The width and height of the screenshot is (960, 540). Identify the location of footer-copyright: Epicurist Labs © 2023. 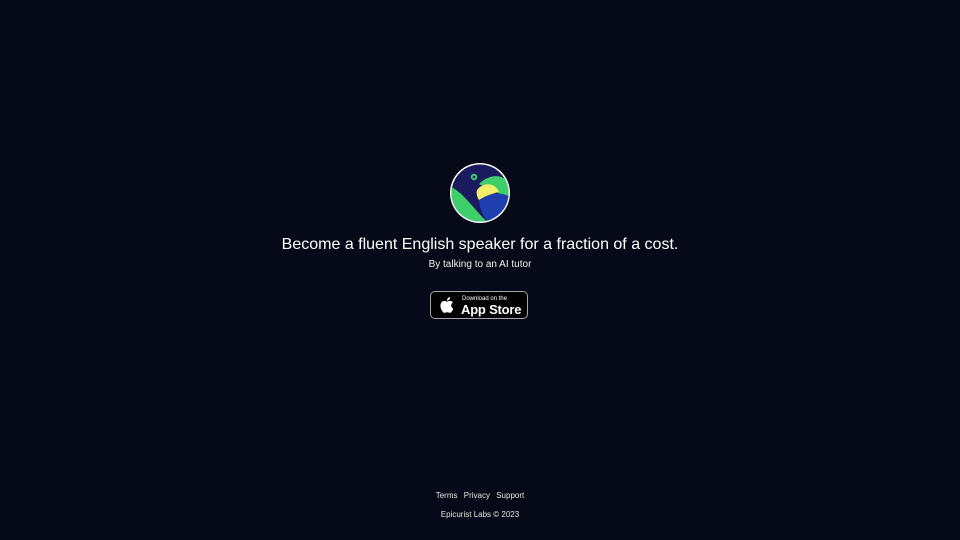
(480, 514).